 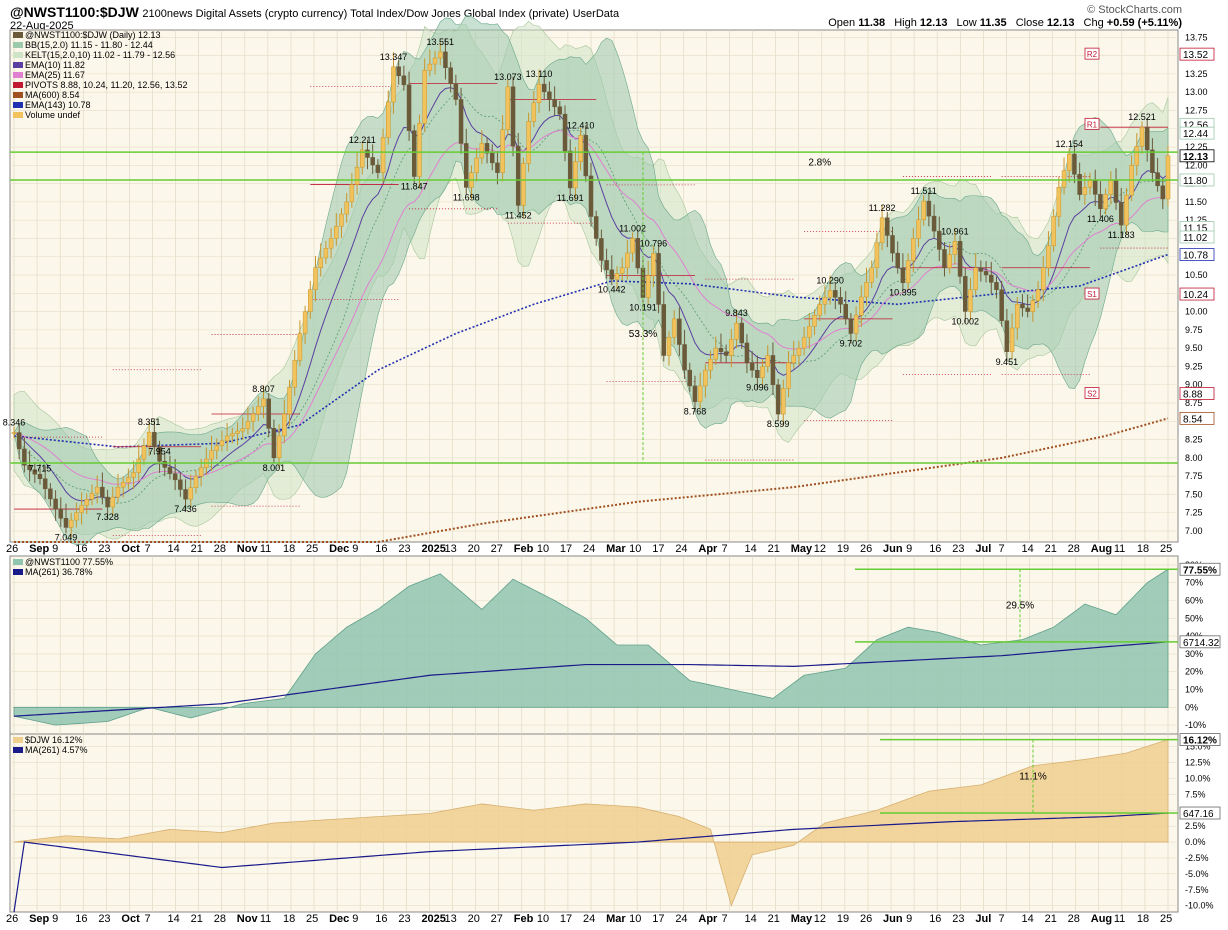 What do you see at coordinates (130, 549) in the screenshot?
I see `x-tick-label: Oct` at bounding box center [130, 549].